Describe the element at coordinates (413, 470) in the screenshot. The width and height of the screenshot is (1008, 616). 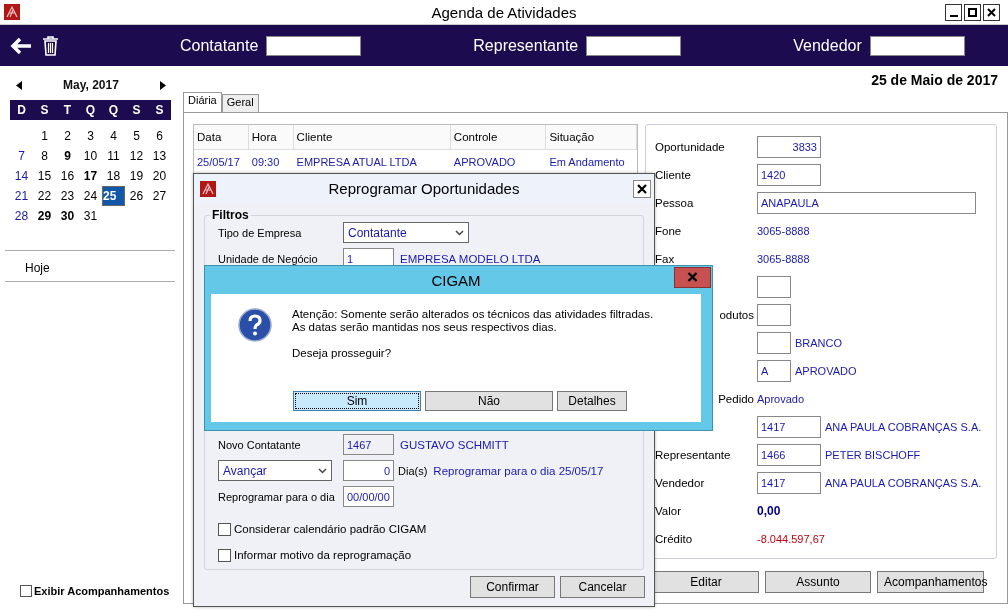
I see `unit-label: Dia(s)` at that location.